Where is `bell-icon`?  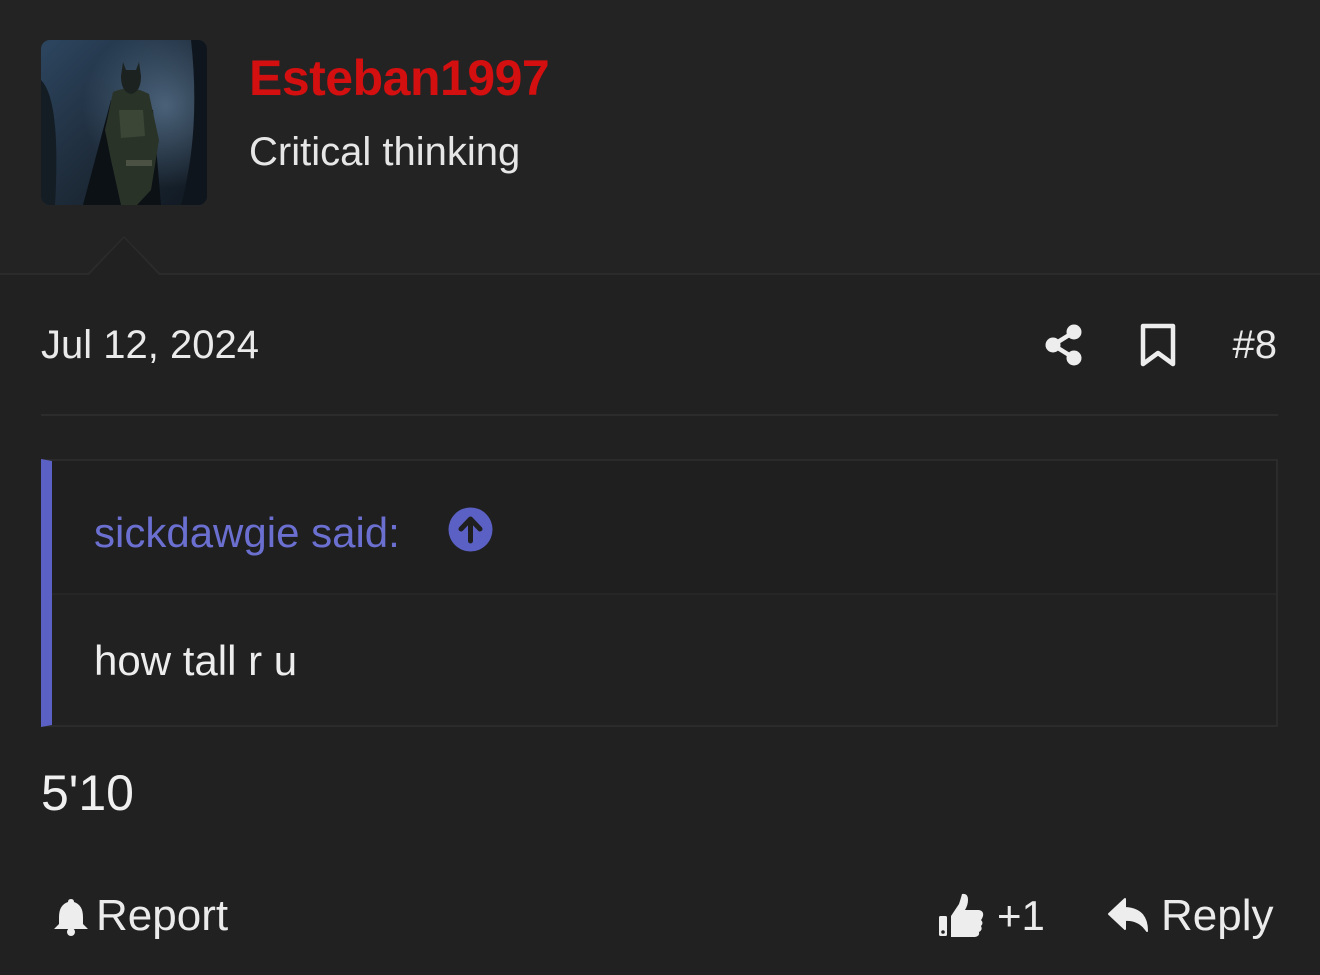 bell-icon is located at coordinates (71, 917).